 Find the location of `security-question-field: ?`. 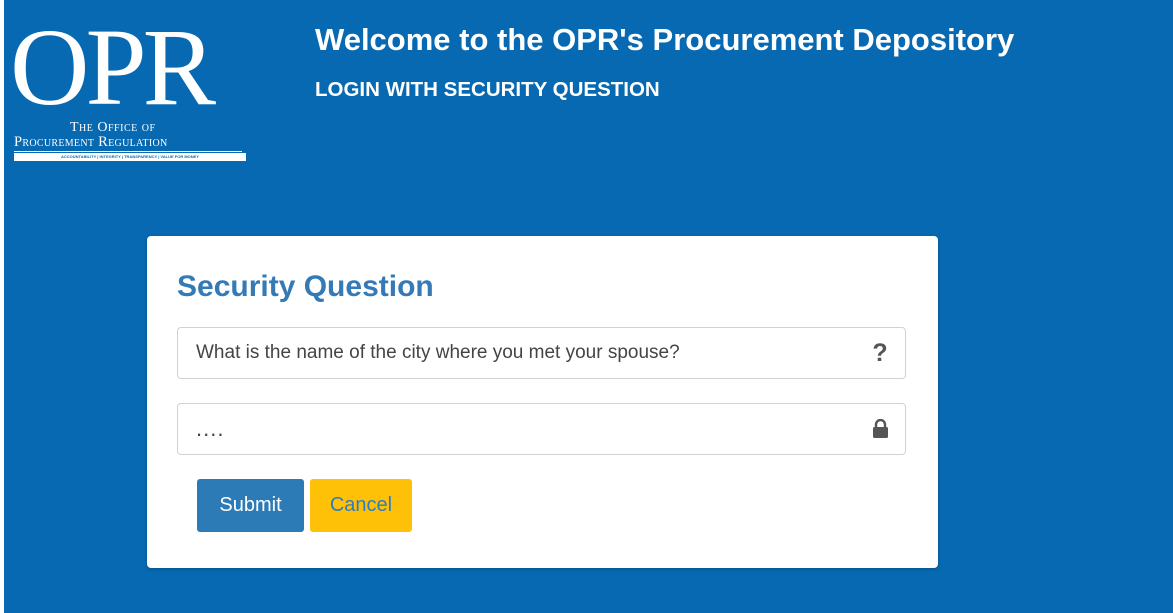

security-question-field: ? is located at coordinates (541, 353).